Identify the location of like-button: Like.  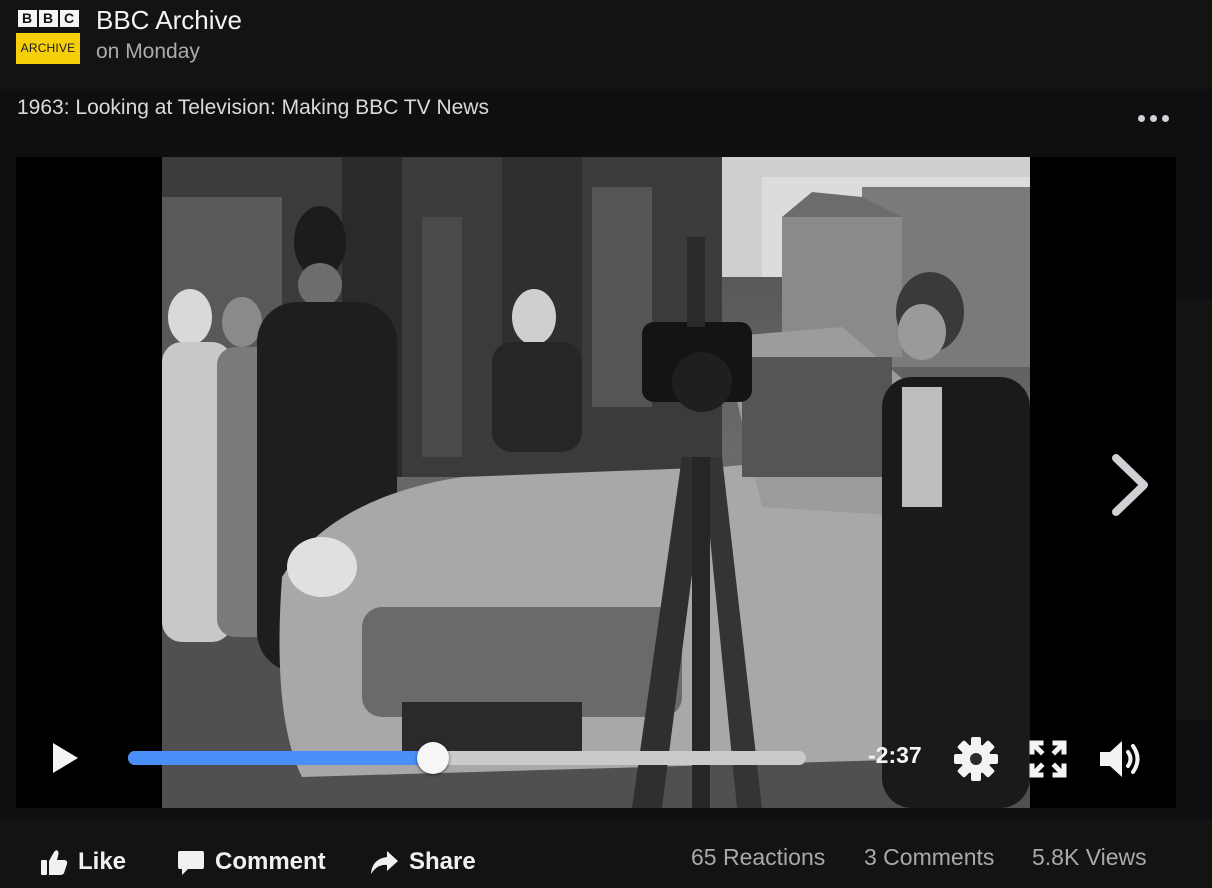
(83, 862).